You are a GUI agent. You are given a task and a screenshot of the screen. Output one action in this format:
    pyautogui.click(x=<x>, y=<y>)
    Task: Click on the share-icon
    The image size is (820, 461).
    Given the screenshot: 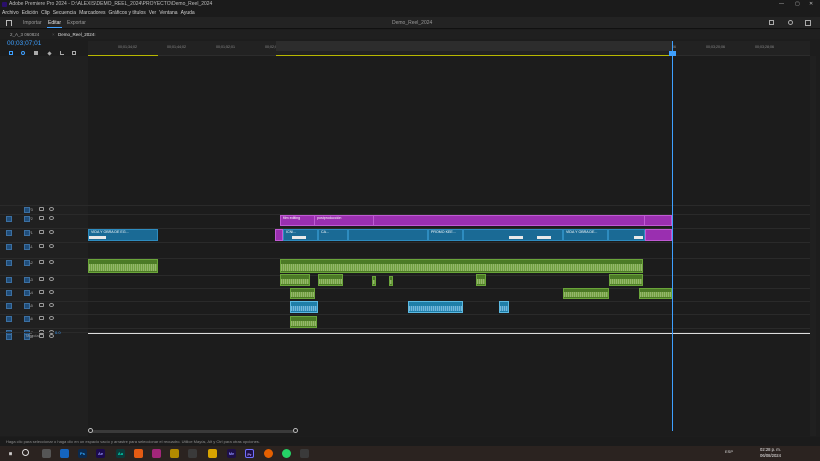 What is the action you would take?
    pyautogui.click(x=771, y=22)
    